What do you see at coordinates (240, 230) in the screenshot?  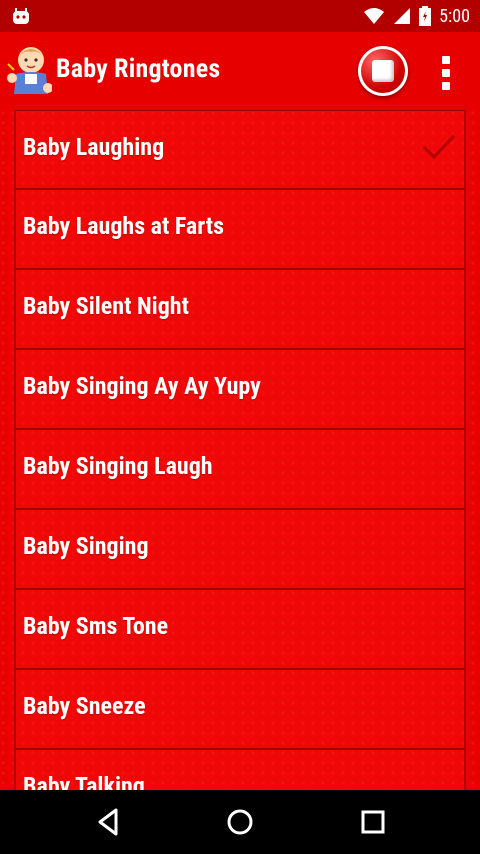 I see `ringtone-list-item: Baby Laughs at Farts` at bounding box center [240, 230].